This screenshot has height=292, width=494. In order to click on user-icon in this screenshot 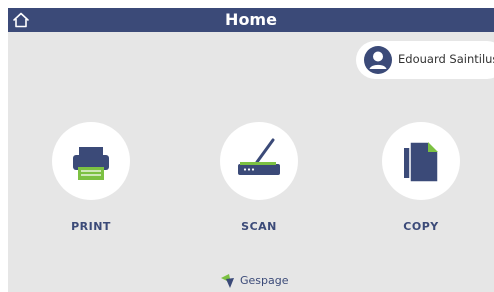, I will do `click(378, 60)`.